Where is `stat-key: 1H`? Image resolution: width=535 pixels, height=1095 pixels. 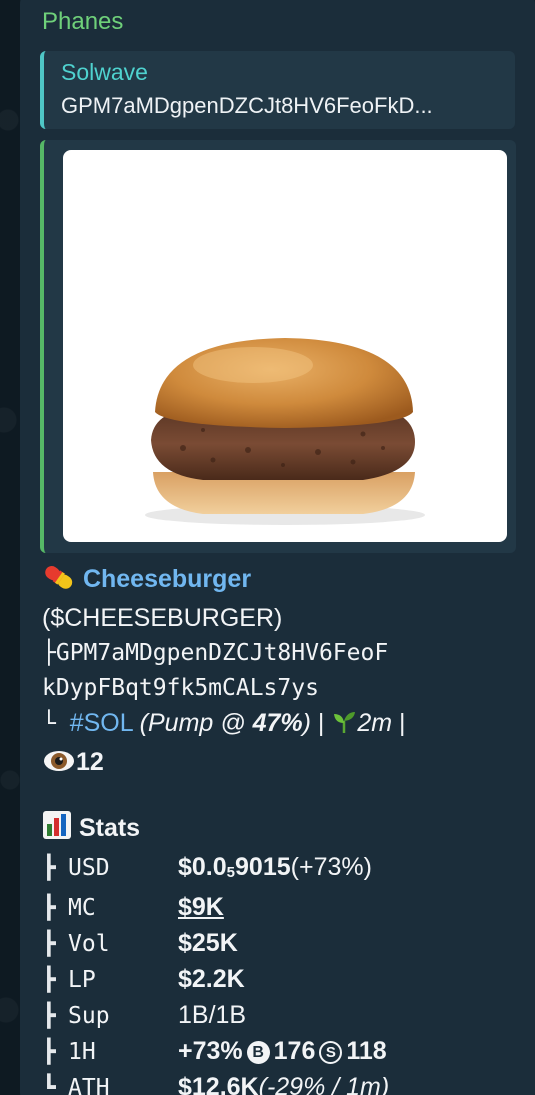 stat-key: 1H is located at coordinates (82, 1052).